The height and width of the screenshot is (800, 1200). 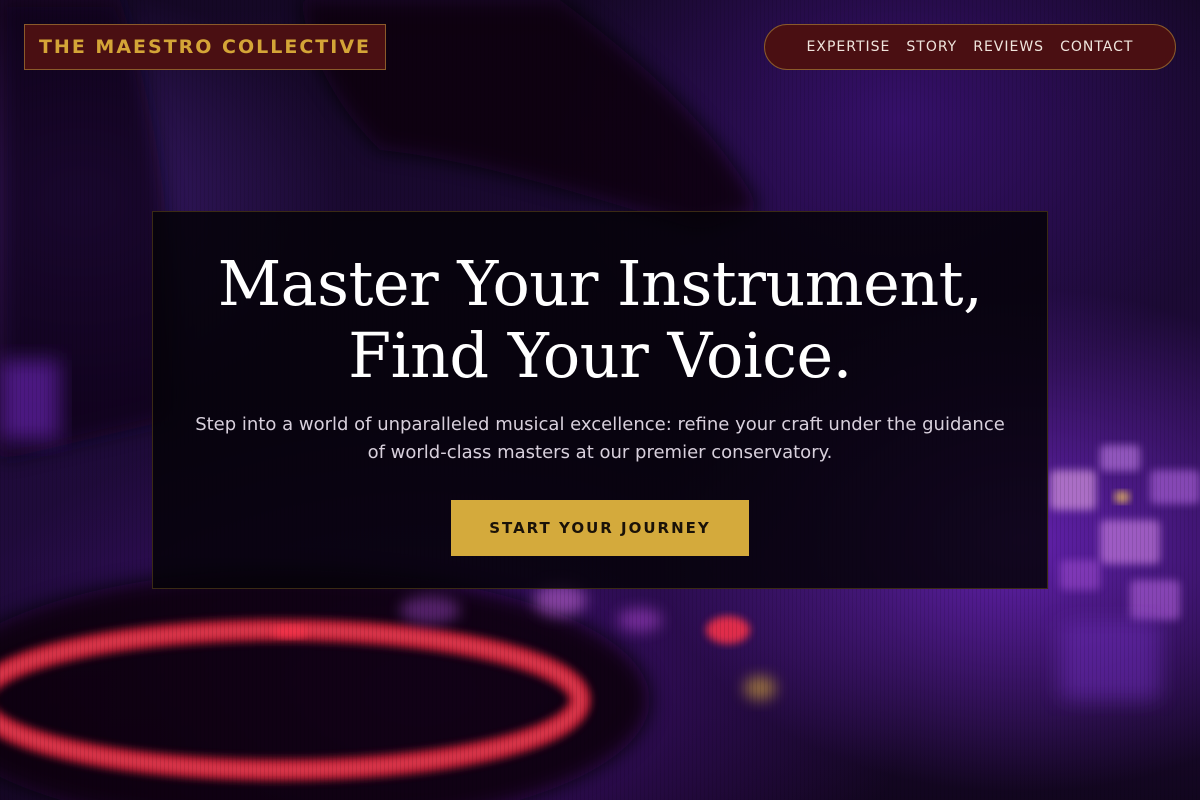 What do you see at coordinates (600, 355) in the screenshot?
I see `hero-title-line-2: Find Your Voice.` at bounding box center [600, 355].